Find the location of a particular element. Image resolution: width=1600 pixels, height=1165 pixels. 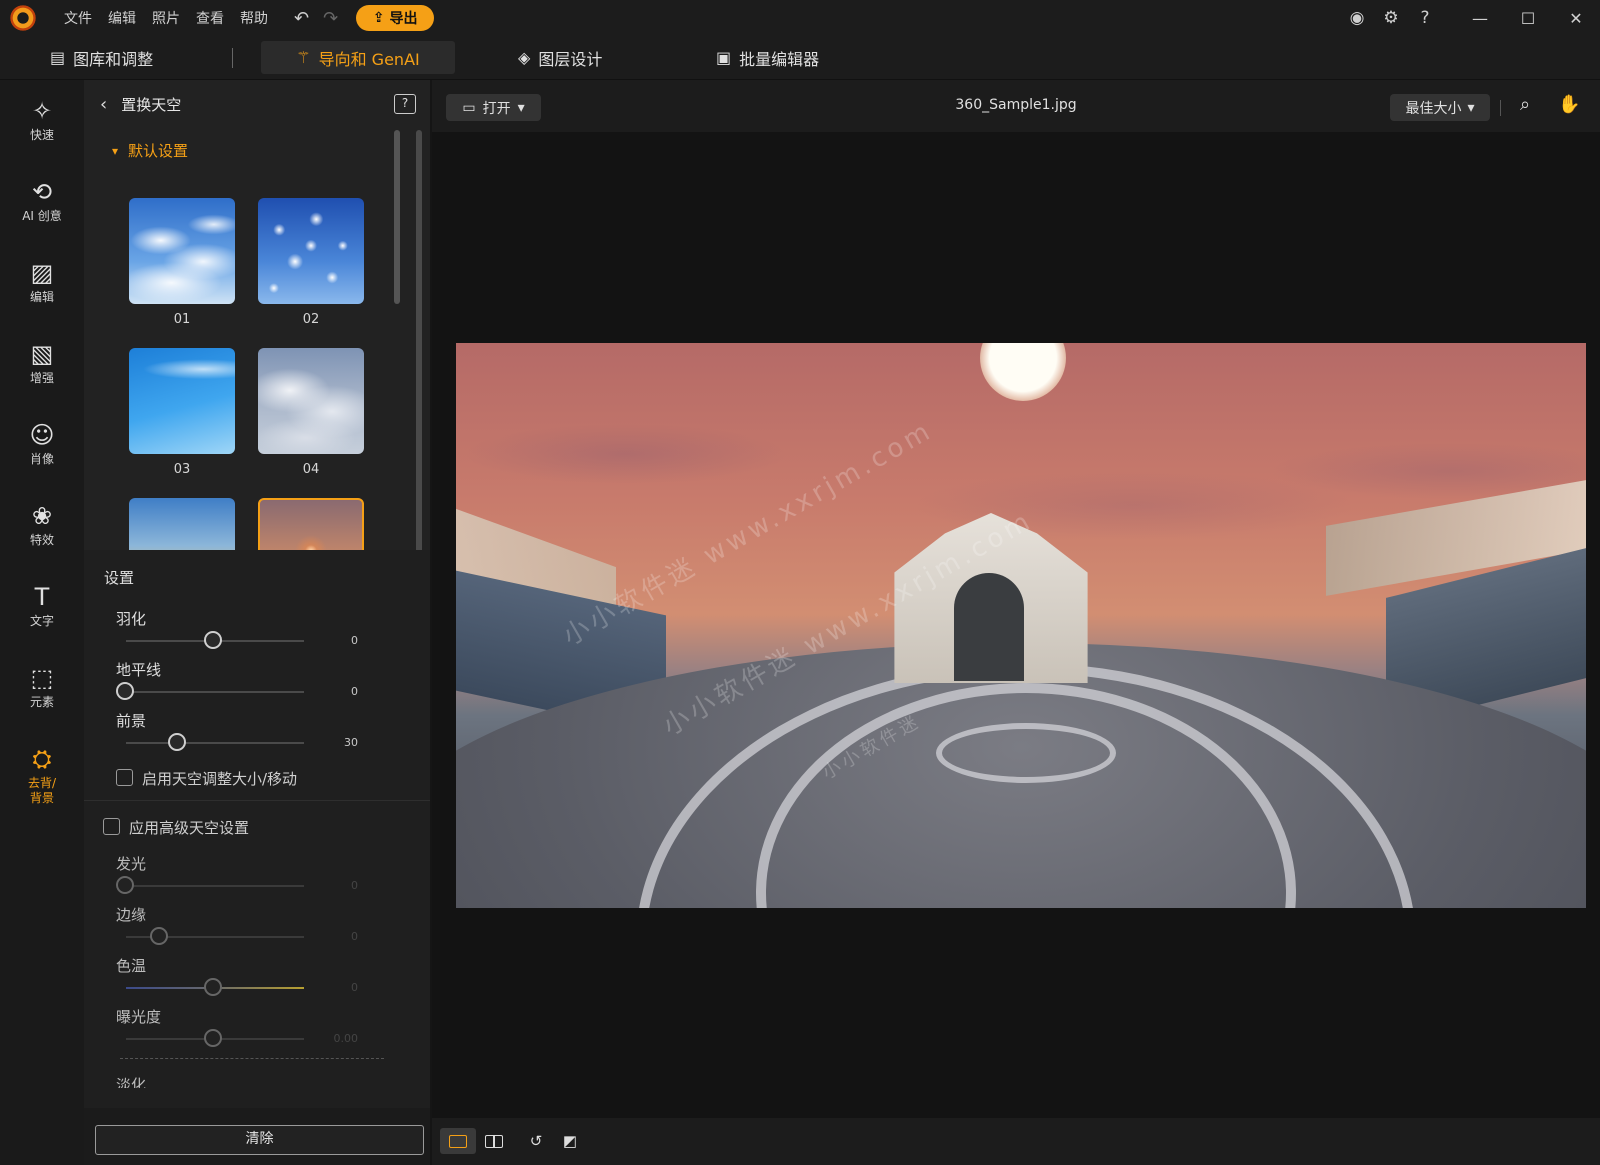

sky-preset-label: 02 is located at coordinates (311, 319).